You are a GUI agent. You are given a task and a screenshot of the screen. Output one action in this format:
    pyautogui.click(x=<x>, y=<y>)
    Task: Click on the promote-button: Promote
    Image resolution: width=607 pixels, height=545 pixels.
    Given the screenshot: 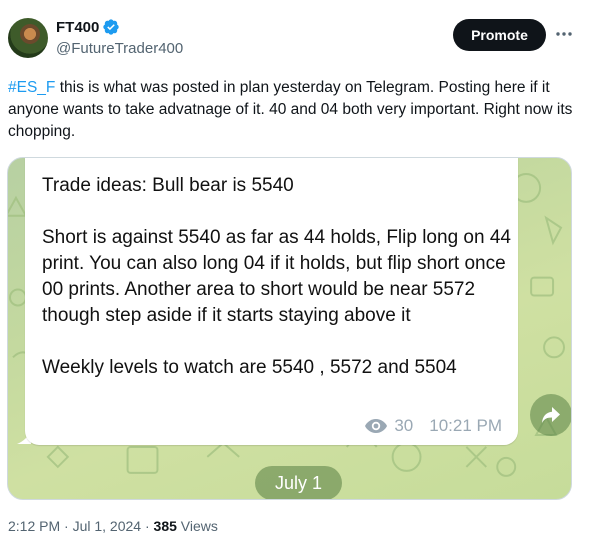 What is the action you would take?
    pyautogui.click(x=499, y=35)
    